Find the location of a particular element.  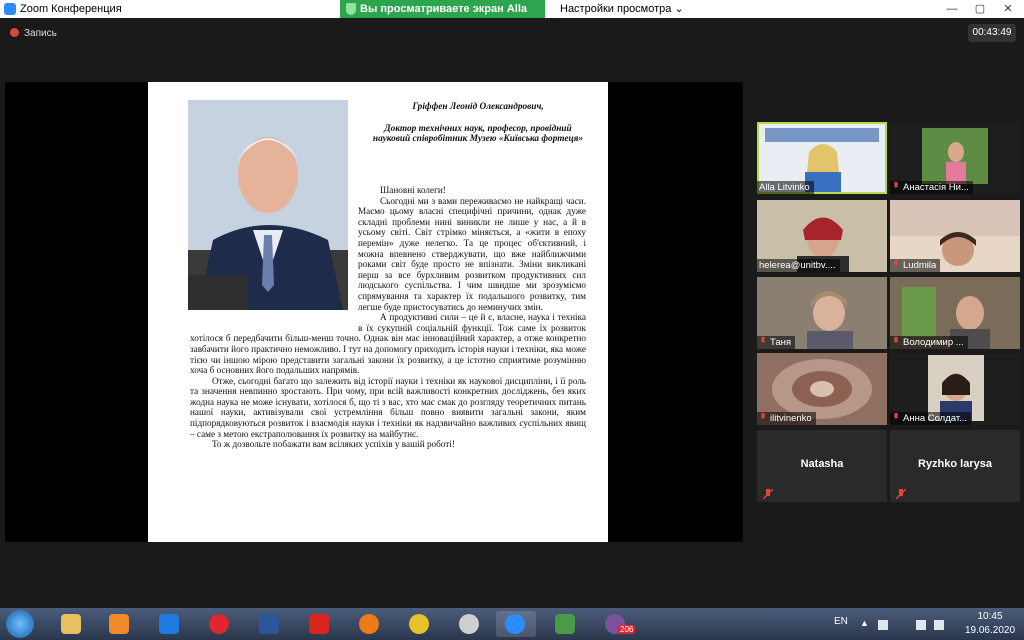

acrobat-icon is located at coordinates (320, 624).